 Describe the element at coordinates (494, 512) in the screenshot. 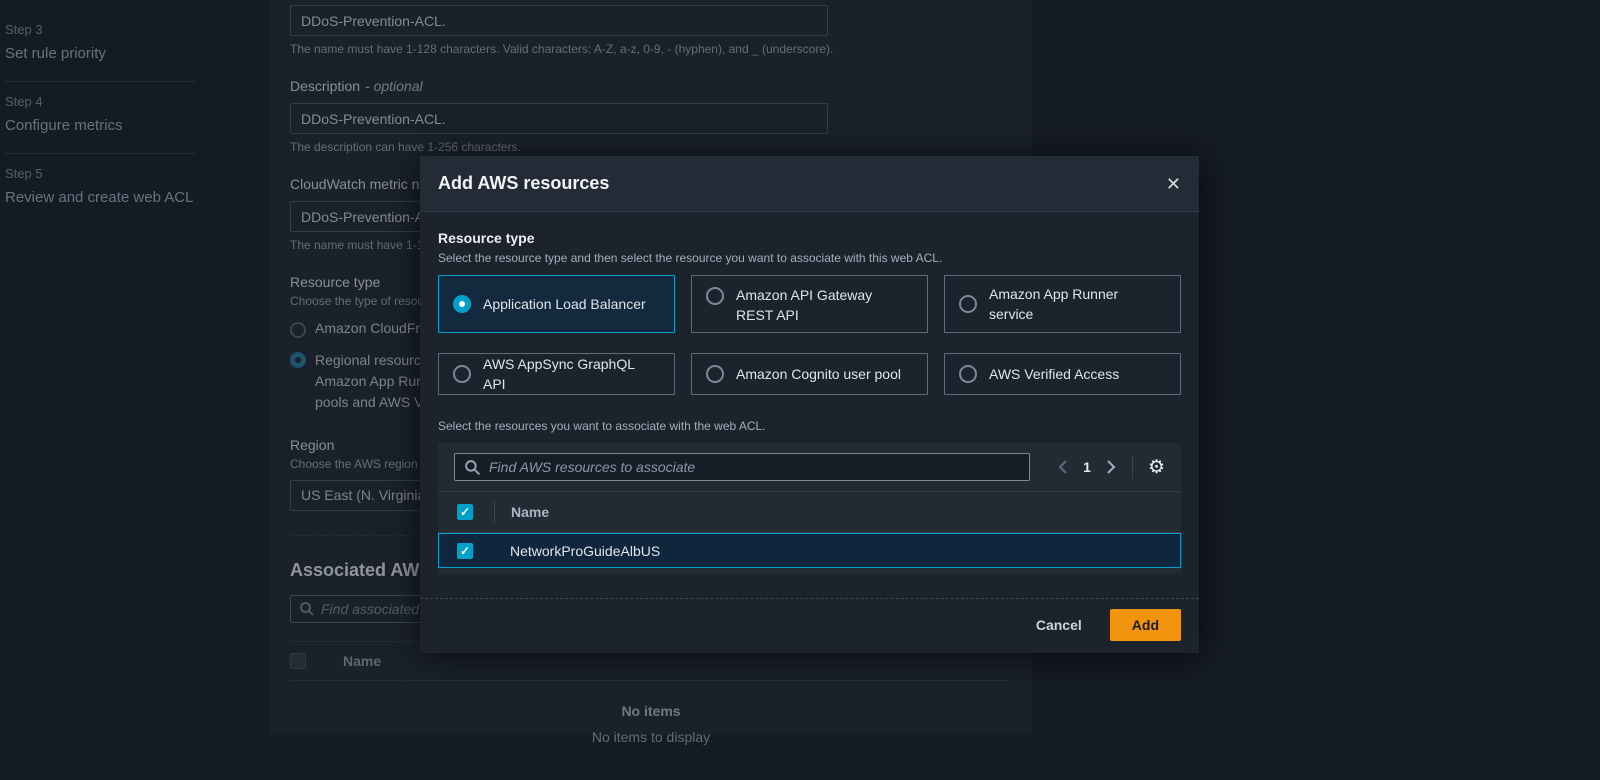

I see `header-divider` at that location.